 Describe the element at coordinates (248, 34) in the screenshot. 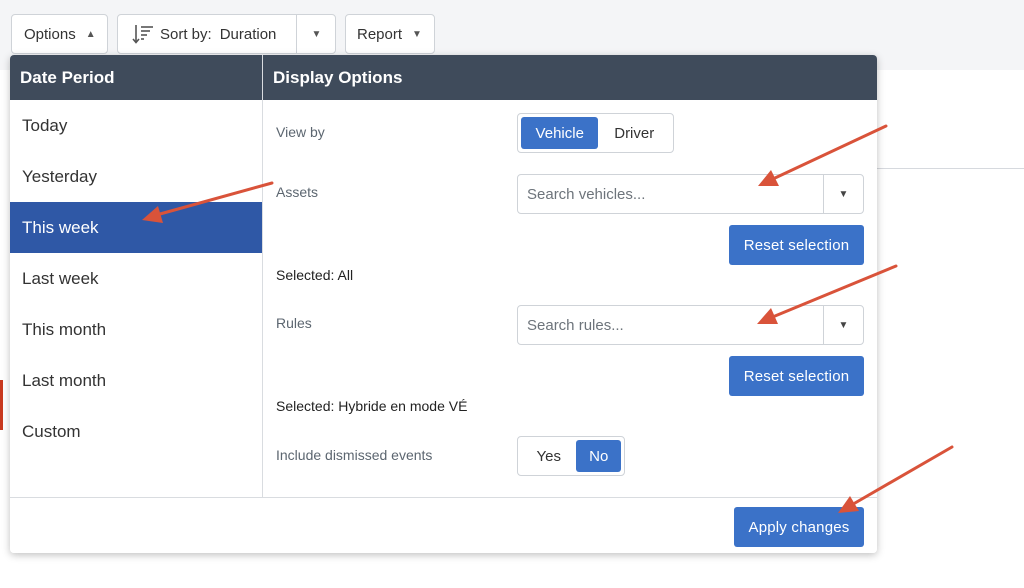

I see `sort-value: Duration` at that location.